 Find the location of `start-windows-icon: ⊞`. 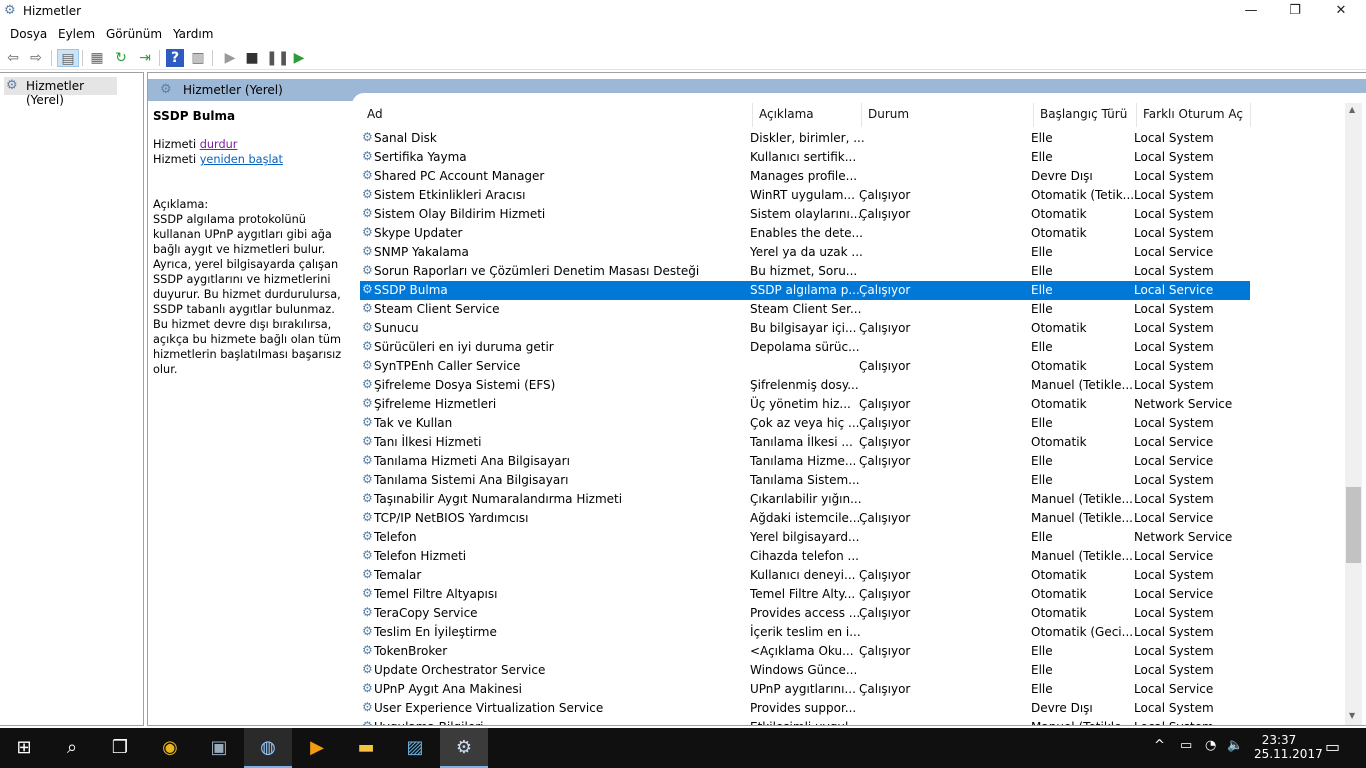

start-windows-icon: ⊞ is located at coordinates (24, 748).